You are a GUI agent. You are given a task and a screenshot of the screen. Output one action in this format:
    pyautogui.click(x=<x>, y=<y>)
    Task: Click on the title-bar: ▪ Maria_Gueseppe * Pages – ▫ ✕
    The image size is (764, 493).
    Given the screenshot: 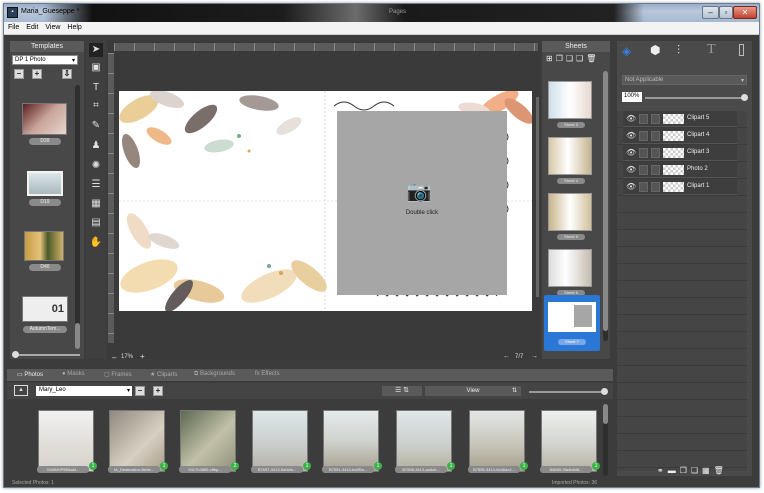 What is the action you would take?
    pyautogui.click(x=381, y=13)
    